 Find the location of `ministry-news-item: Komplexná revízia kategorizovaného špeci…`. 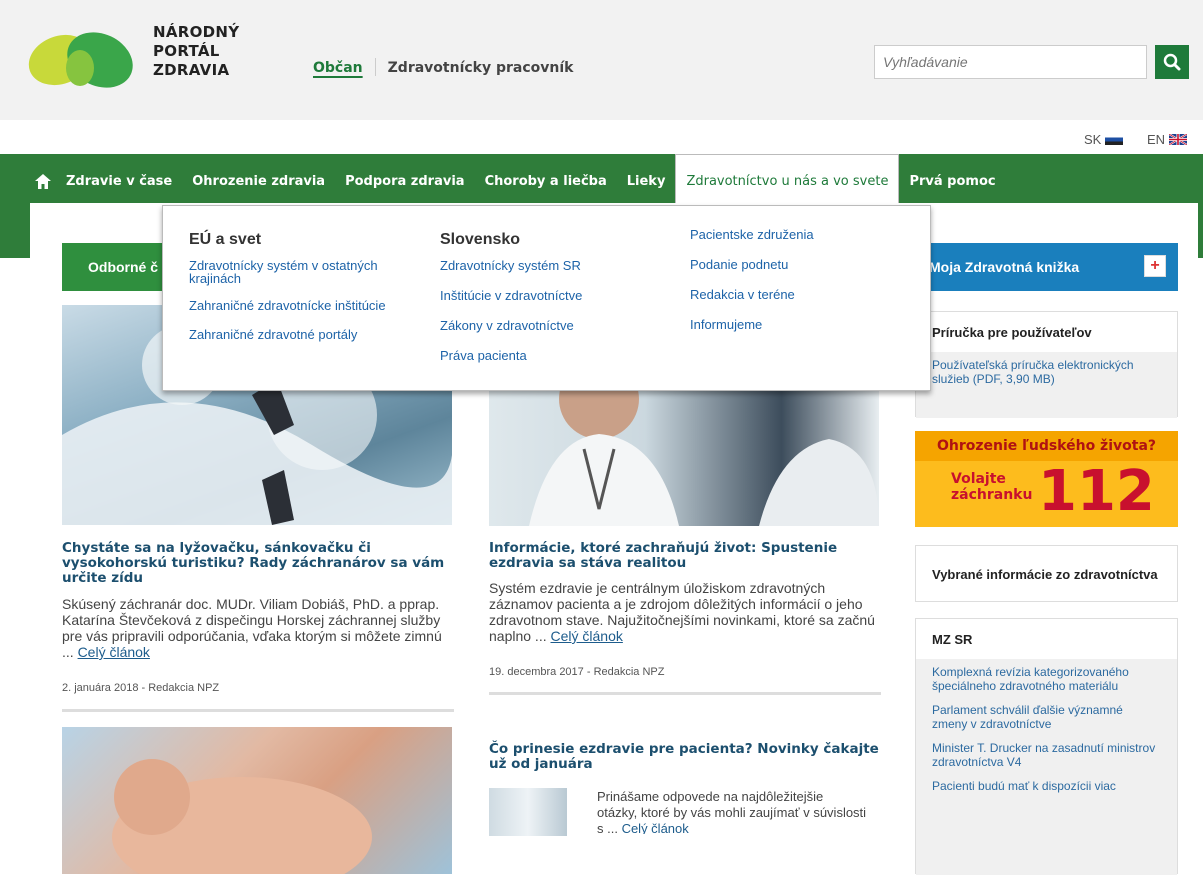

ministry-news-item: Komplexná revízia kategorizovaného špeci… is located at coordinates (1046, 679).